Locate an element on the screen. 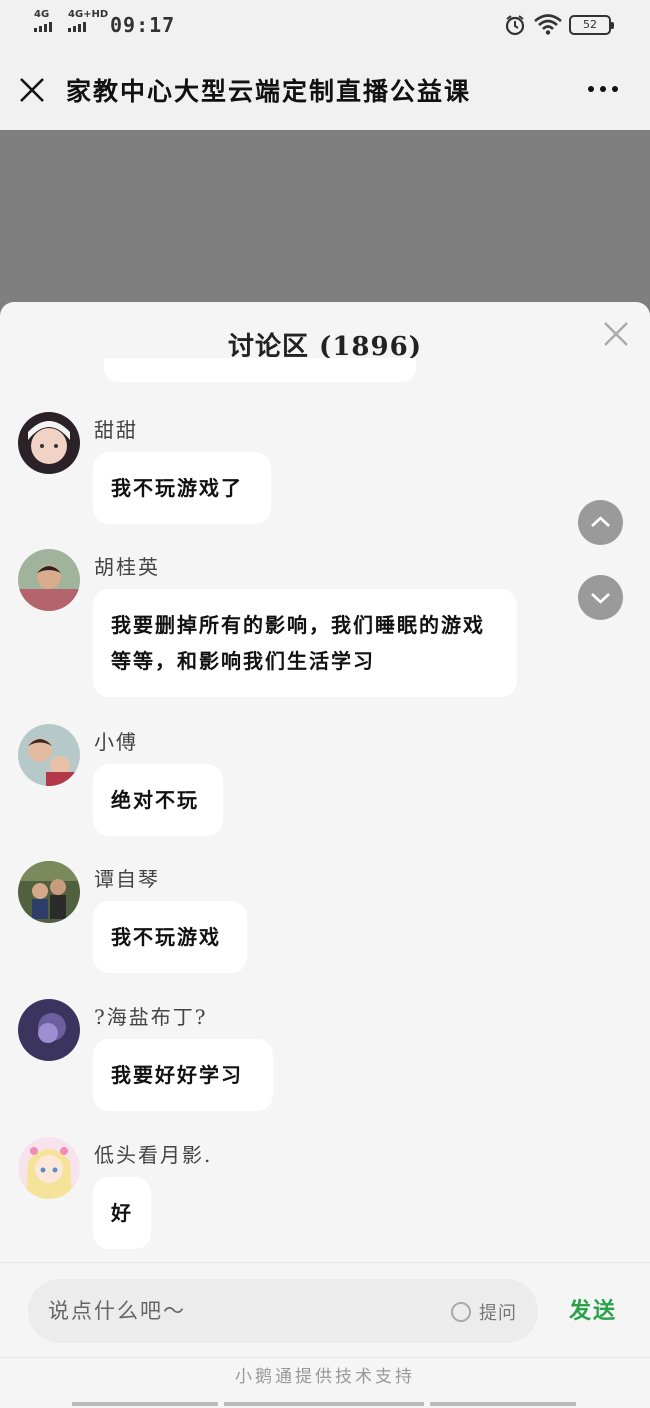  ask-question-label: 提问 is located at coordinates (498, 1313).